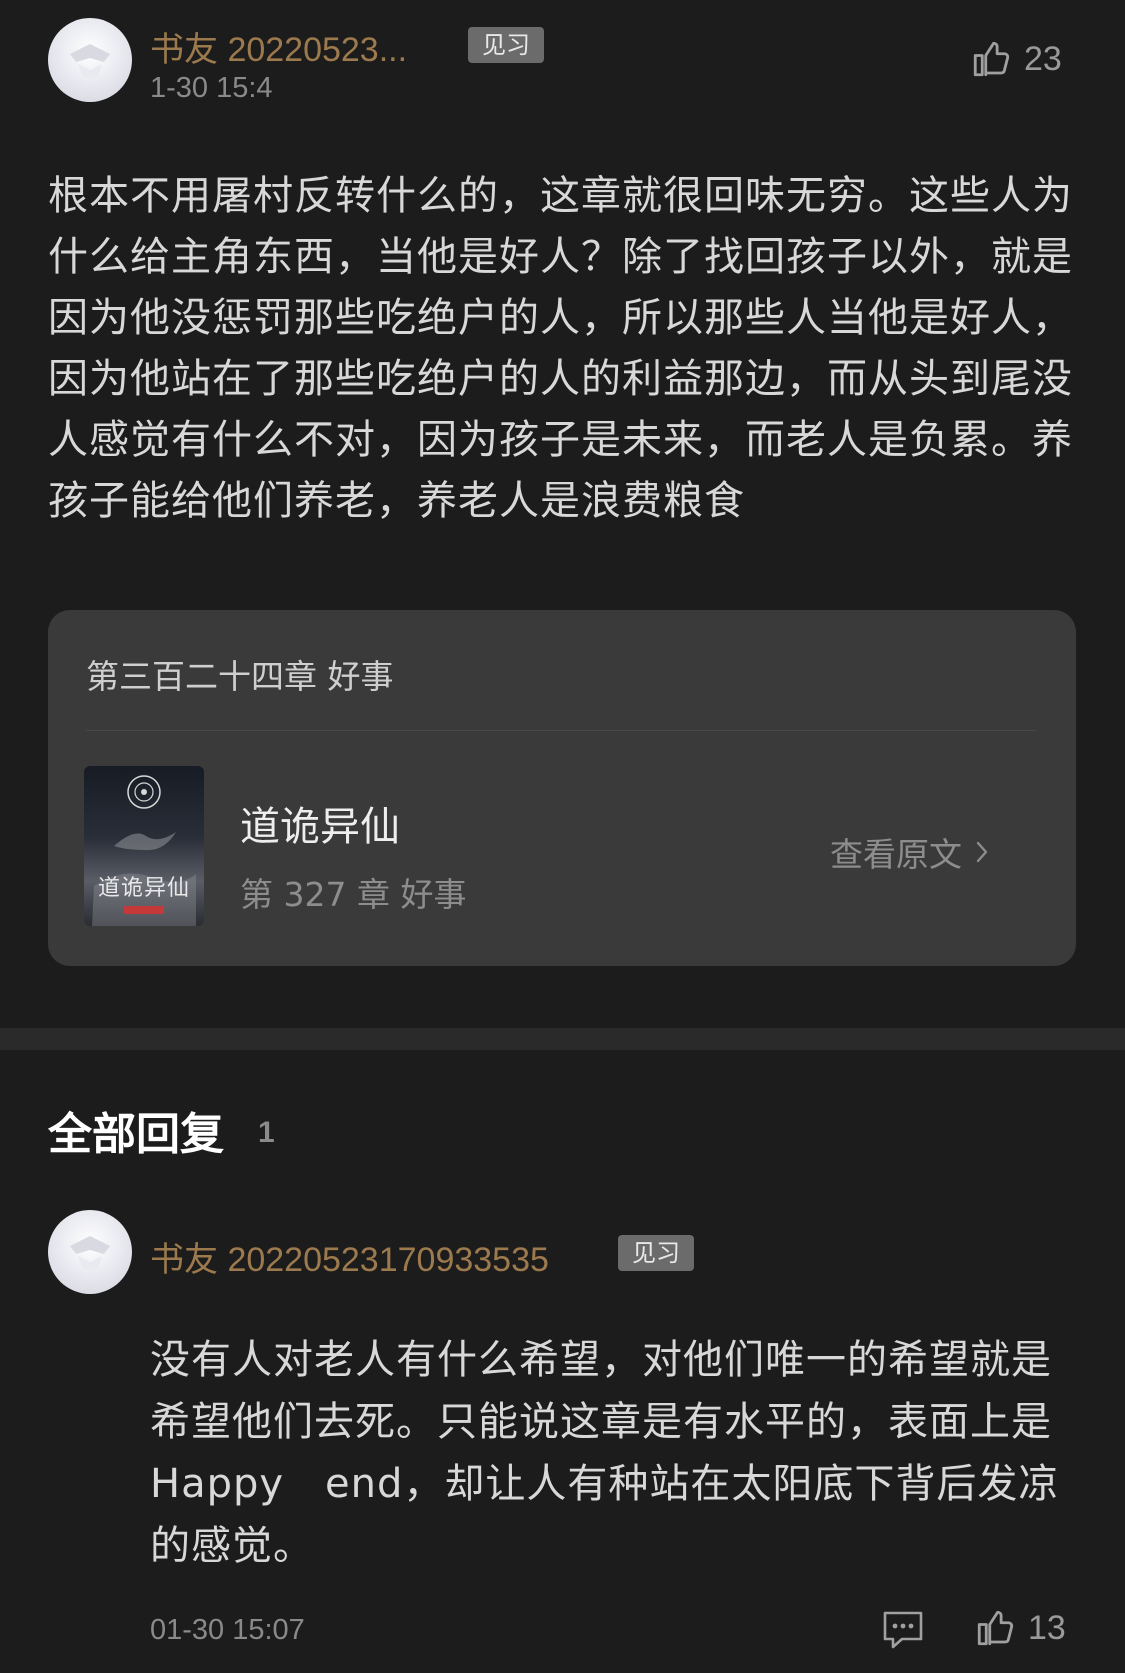  What do you see at coordinates (896, 854) in the screenshot?
I see `view-original-label: 查看原文` at bounding box center [896, 854].